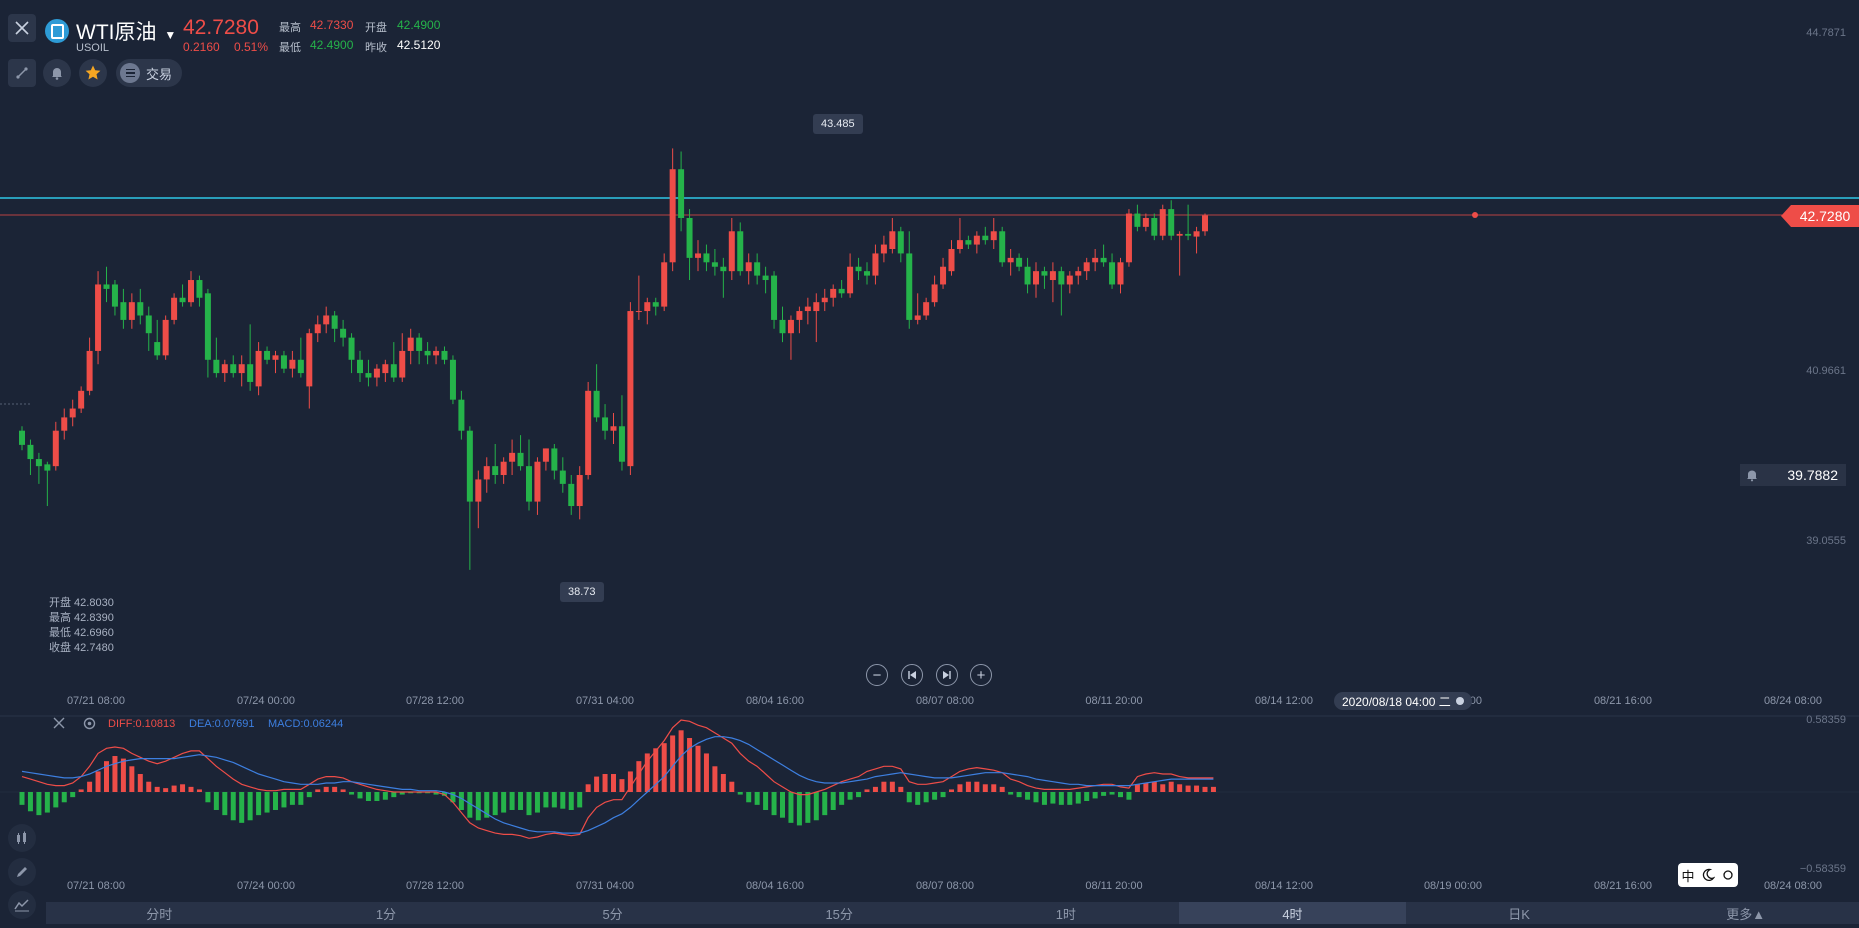  I want to click on drawing-tools-button, so click(22, 872).